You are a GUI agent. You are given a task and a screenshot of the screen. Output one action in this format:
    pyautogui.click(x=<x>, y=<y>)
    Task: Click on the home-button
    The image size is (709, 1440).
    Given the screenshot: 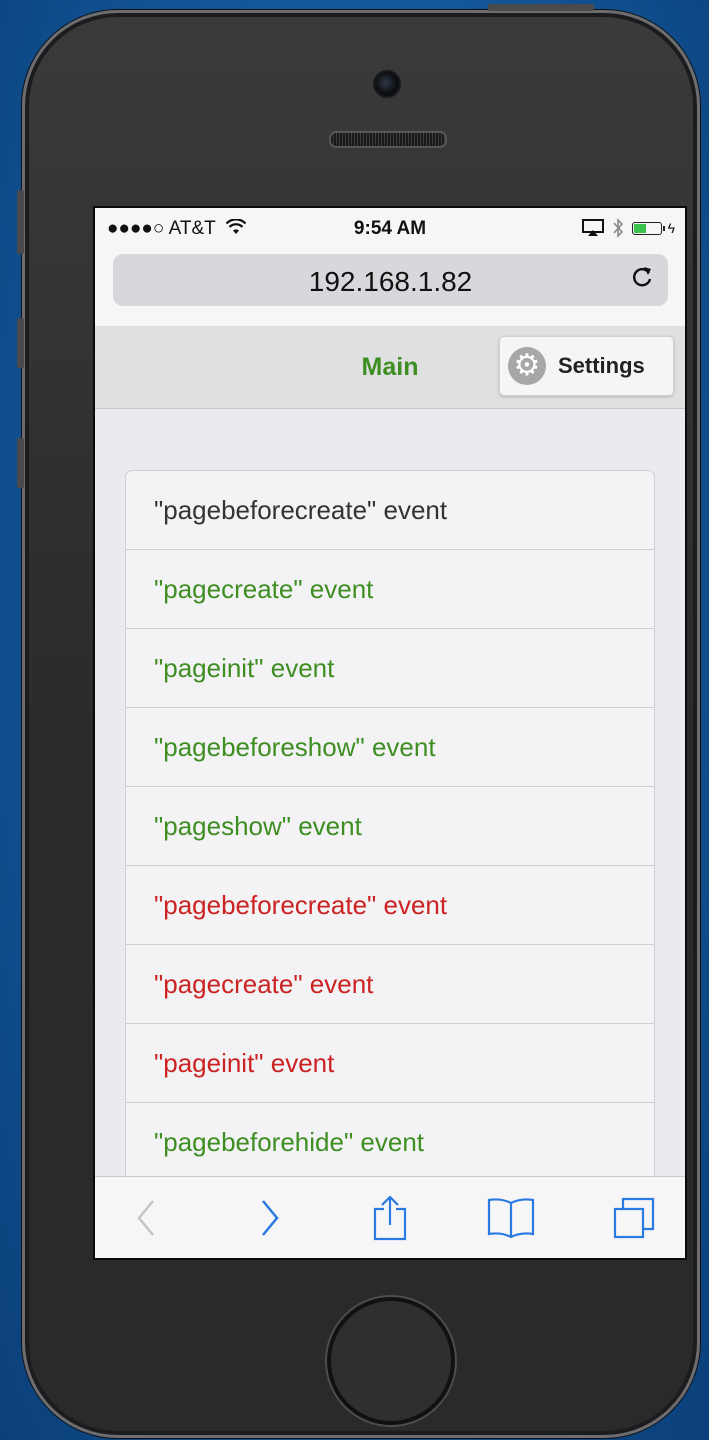 What is the action you would take?
    pyautogui.click(x=391, y=1361)
    